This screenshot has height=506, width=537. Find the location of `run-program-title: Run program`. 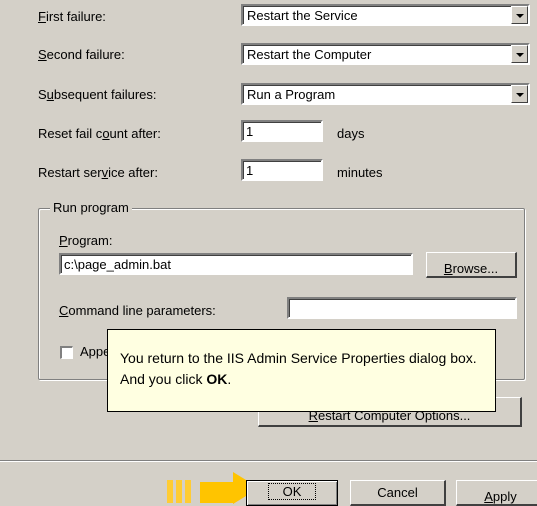

run-program-title: Run program is located at coordinates (91, 207).